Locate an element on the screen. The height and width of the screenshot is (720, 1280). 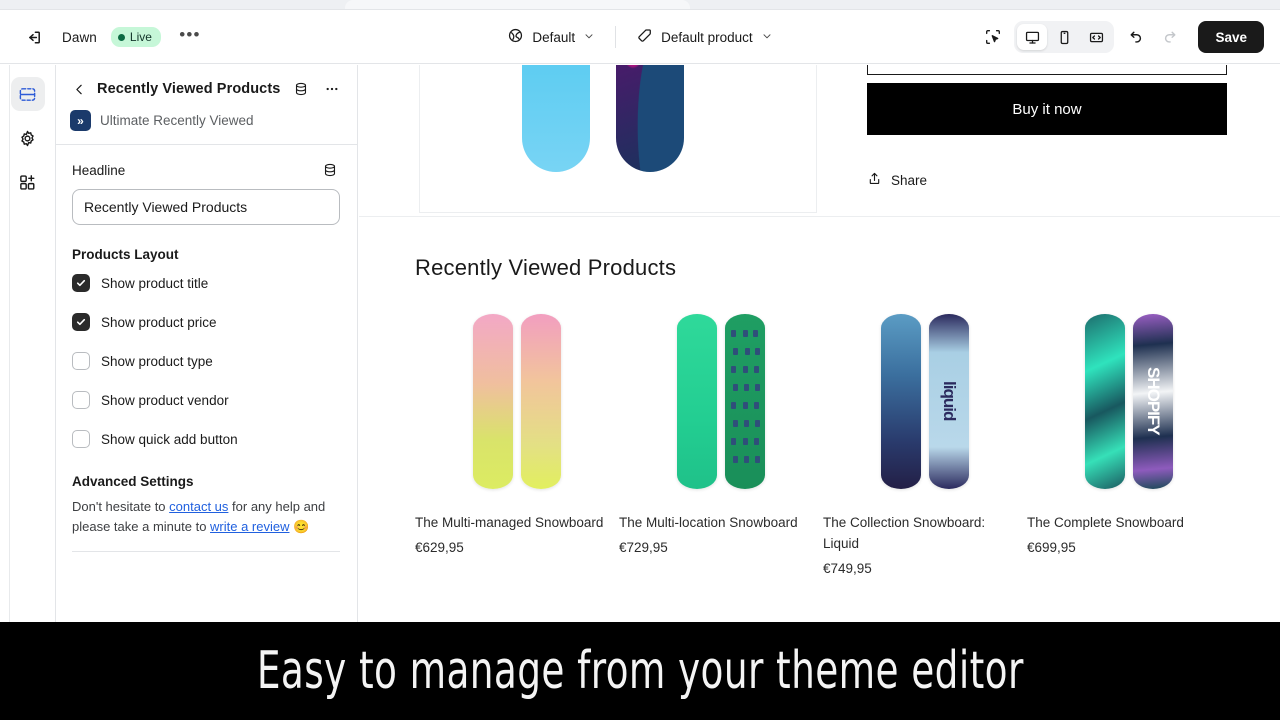
share-button: Share is located at coordinates (897, 180).